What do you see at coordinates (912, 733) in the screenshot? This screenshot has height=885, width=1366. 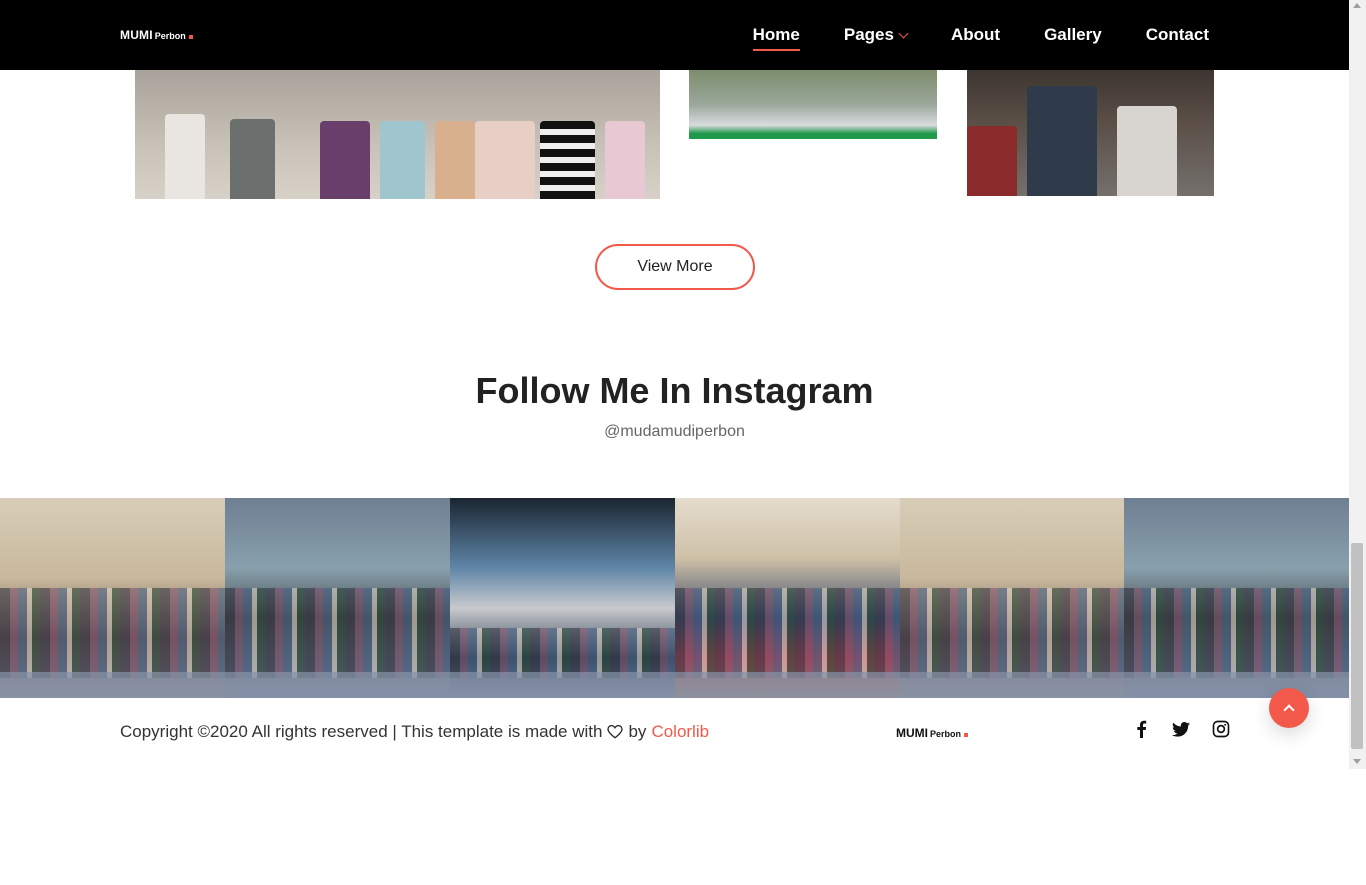 I see `footer-brand-main: MUMI` at bounding box center [912, 733].